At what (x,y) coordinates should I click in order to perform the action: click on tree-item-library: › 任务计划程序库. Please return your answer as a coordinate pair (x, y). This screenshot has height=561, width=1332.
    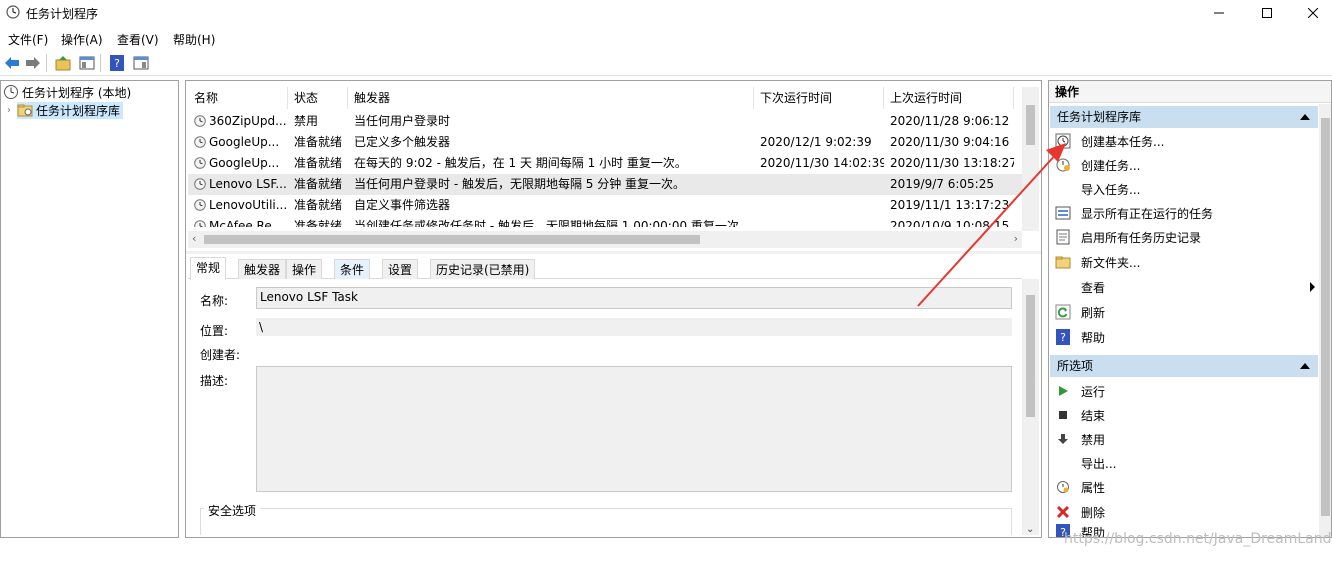
    Looking at the image, I should click on (65, 110).